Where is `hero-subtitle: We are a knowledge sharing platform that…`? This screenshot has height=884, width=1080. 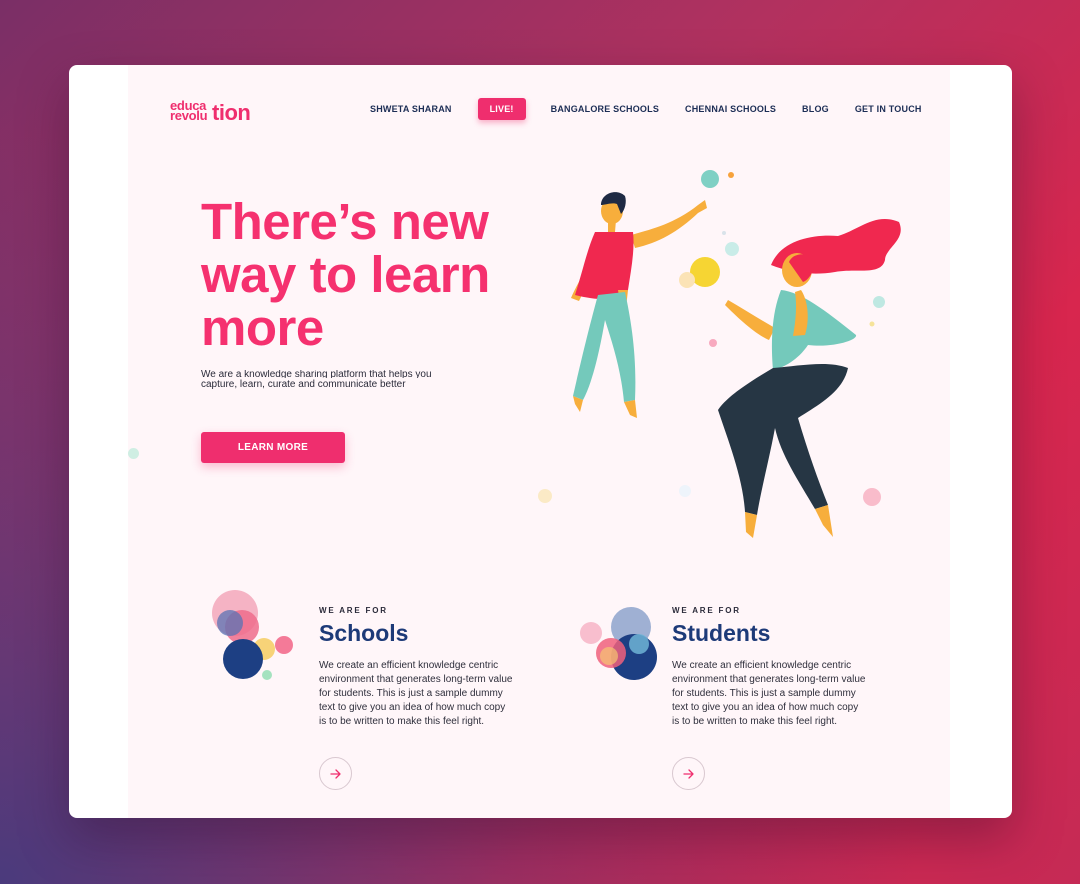 hero-subtitle: We are a knowledge sharing platform that… is located at coordinates (331, 380).